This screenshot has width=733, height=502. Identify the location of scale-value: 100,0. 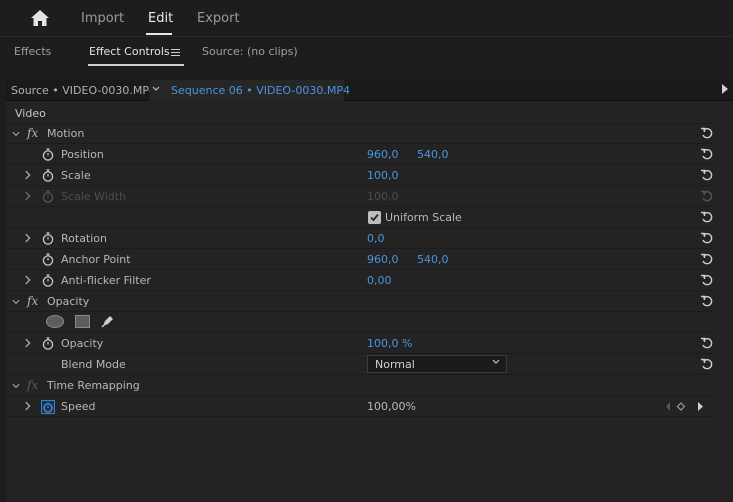
(383, 175).